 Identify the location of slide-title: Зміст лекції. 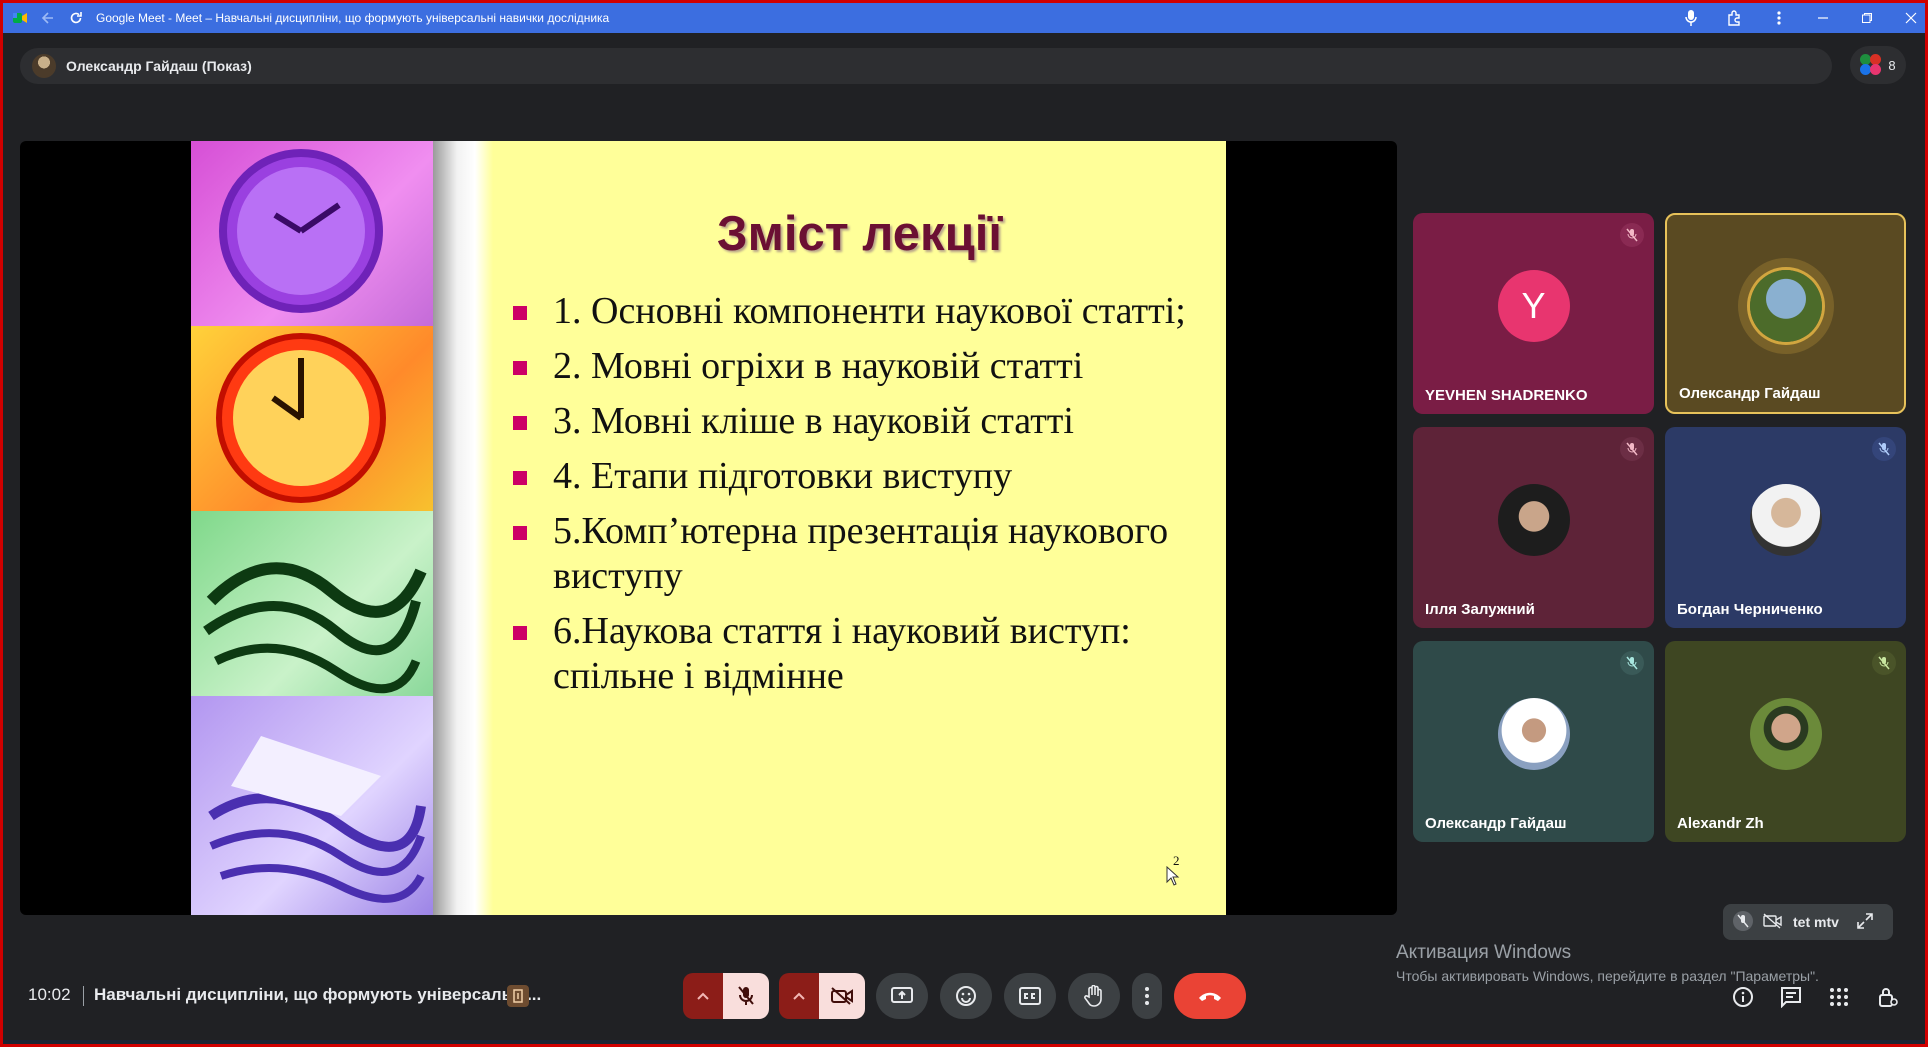
(859, 234).